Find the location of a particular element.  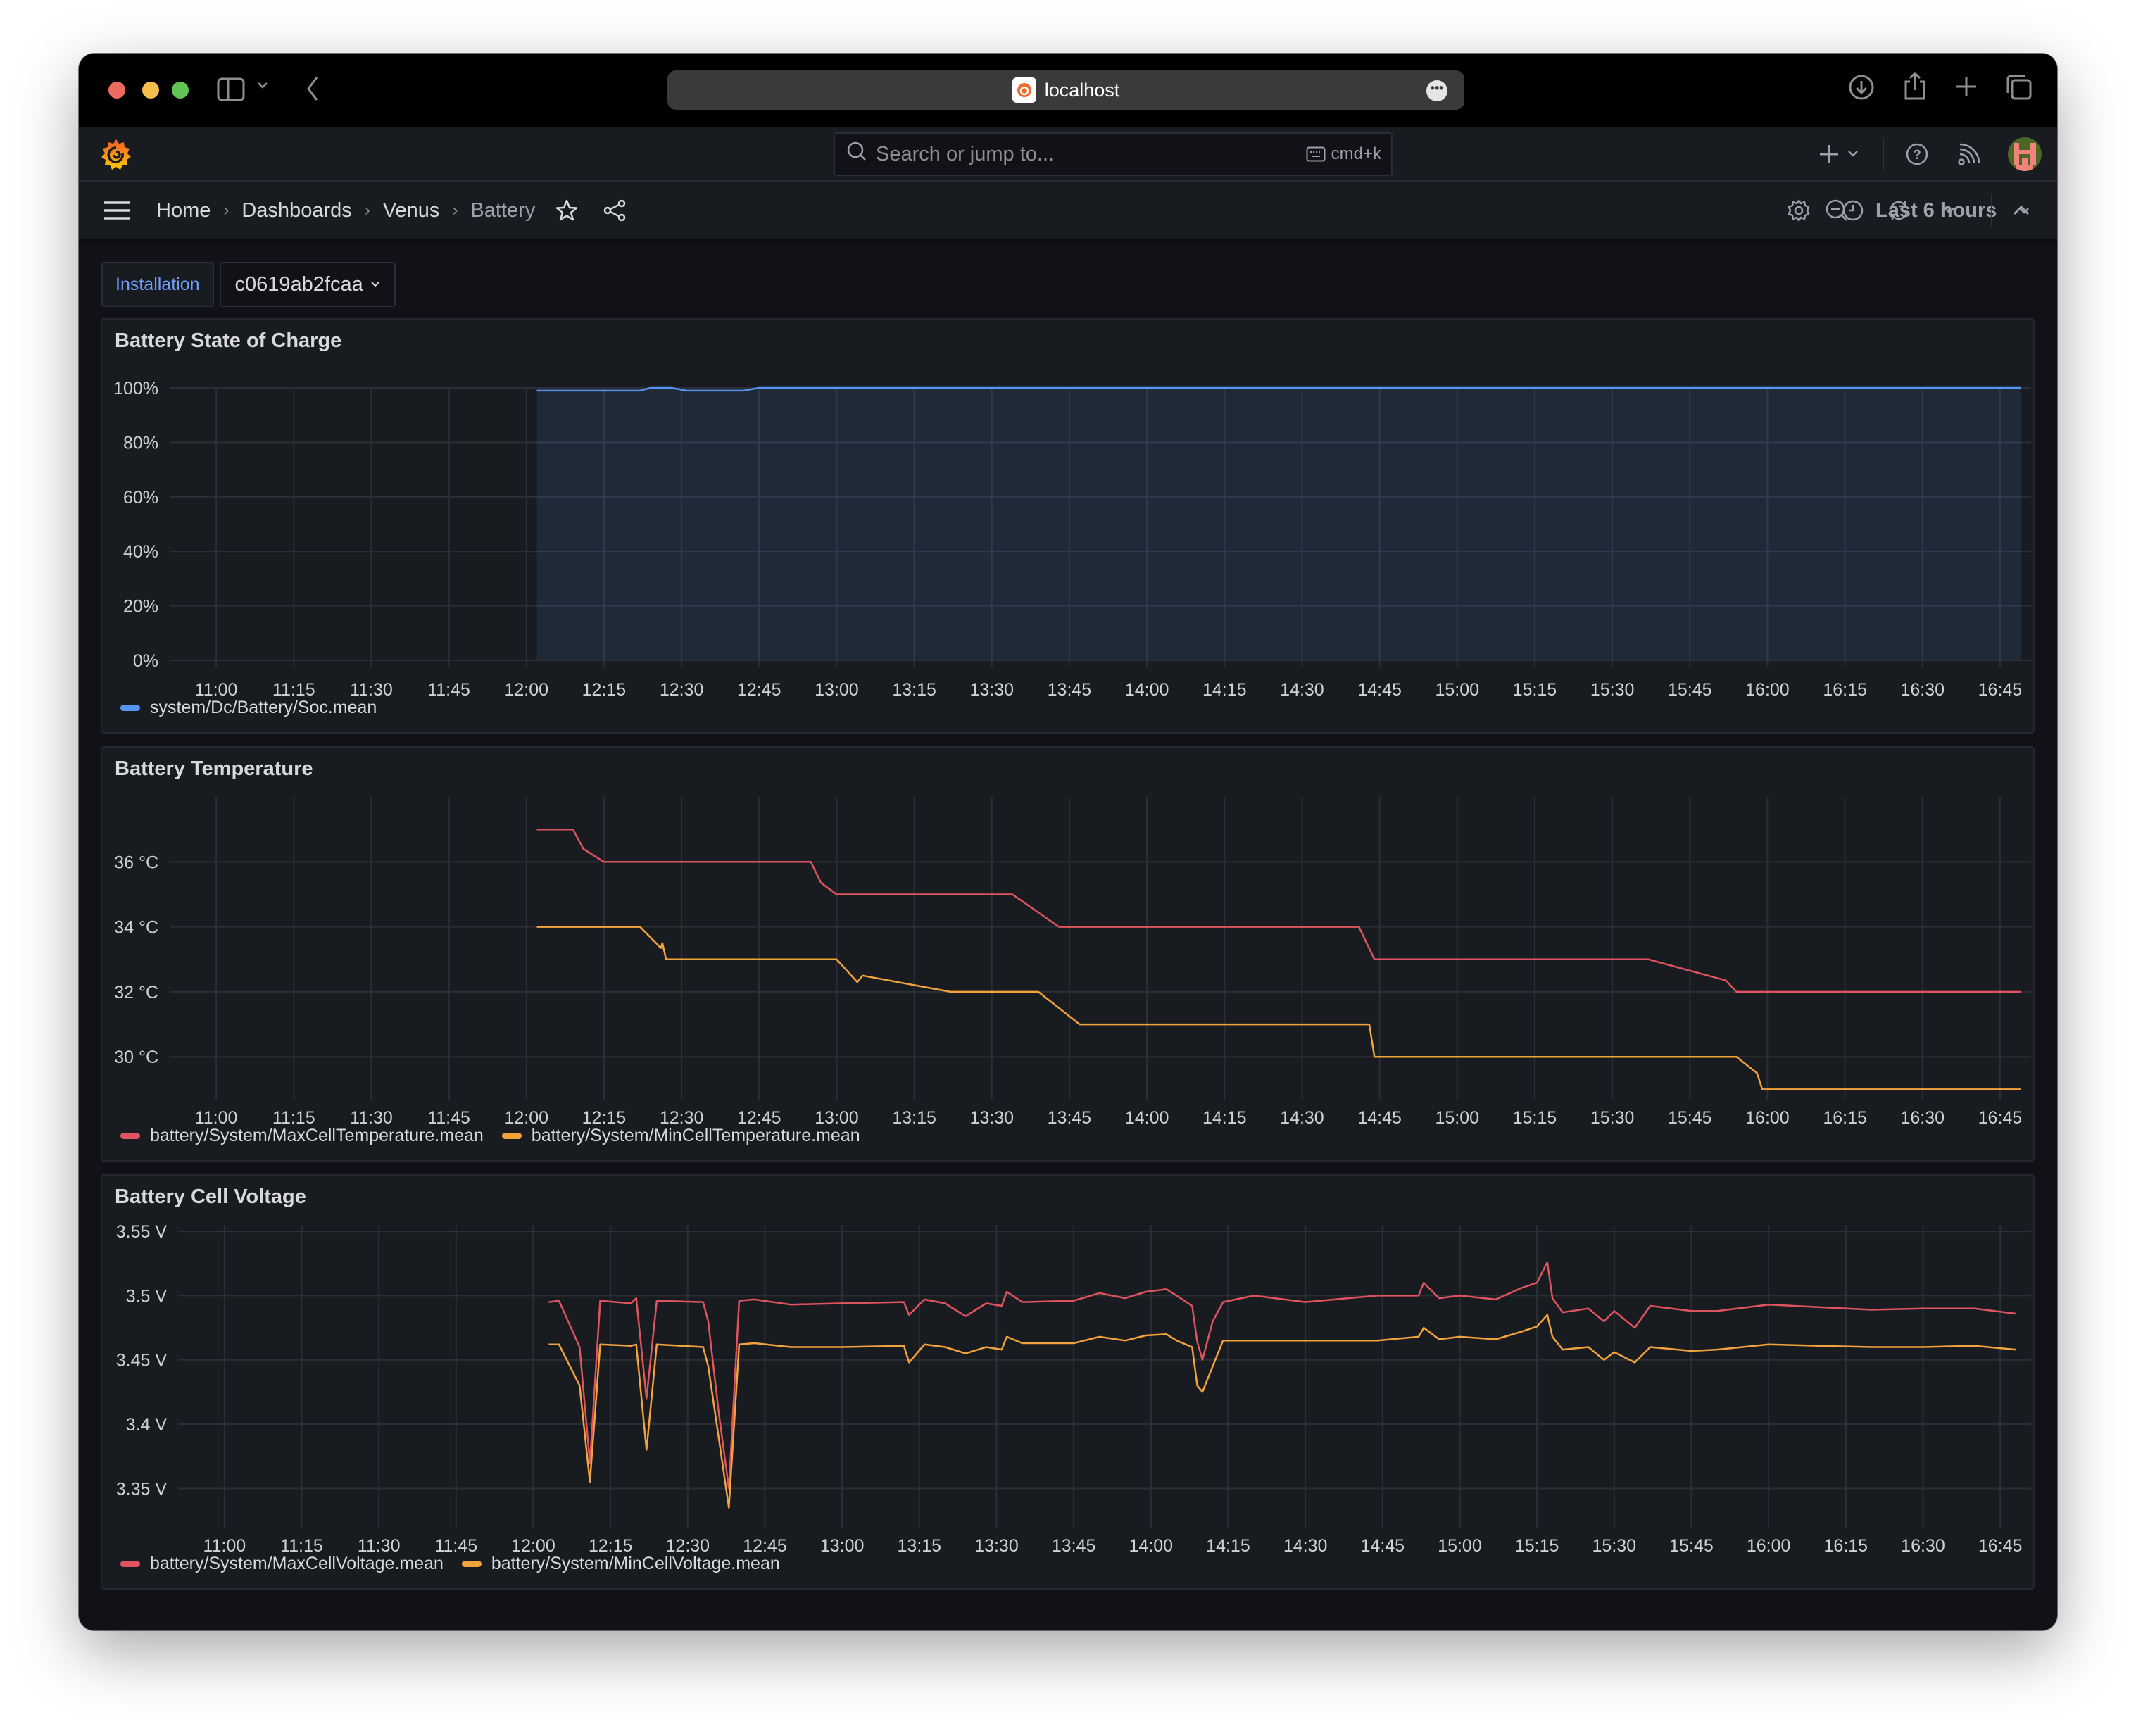

sidebar-icon is located at coordinates (231, 89).